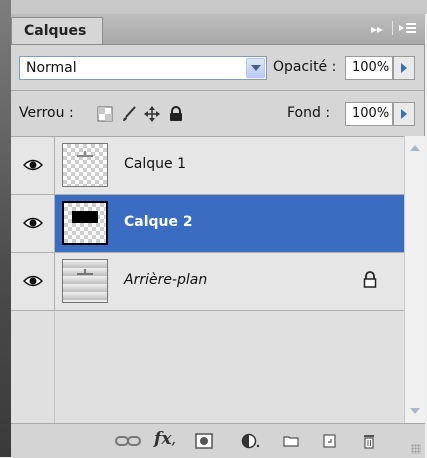 The width and height of the screenshot is (427, 458). What do you see at coordinates (377, 29) in the screenshot?
I see `double-arrow-icon: ▸▸` at bounding box center [377, 29].